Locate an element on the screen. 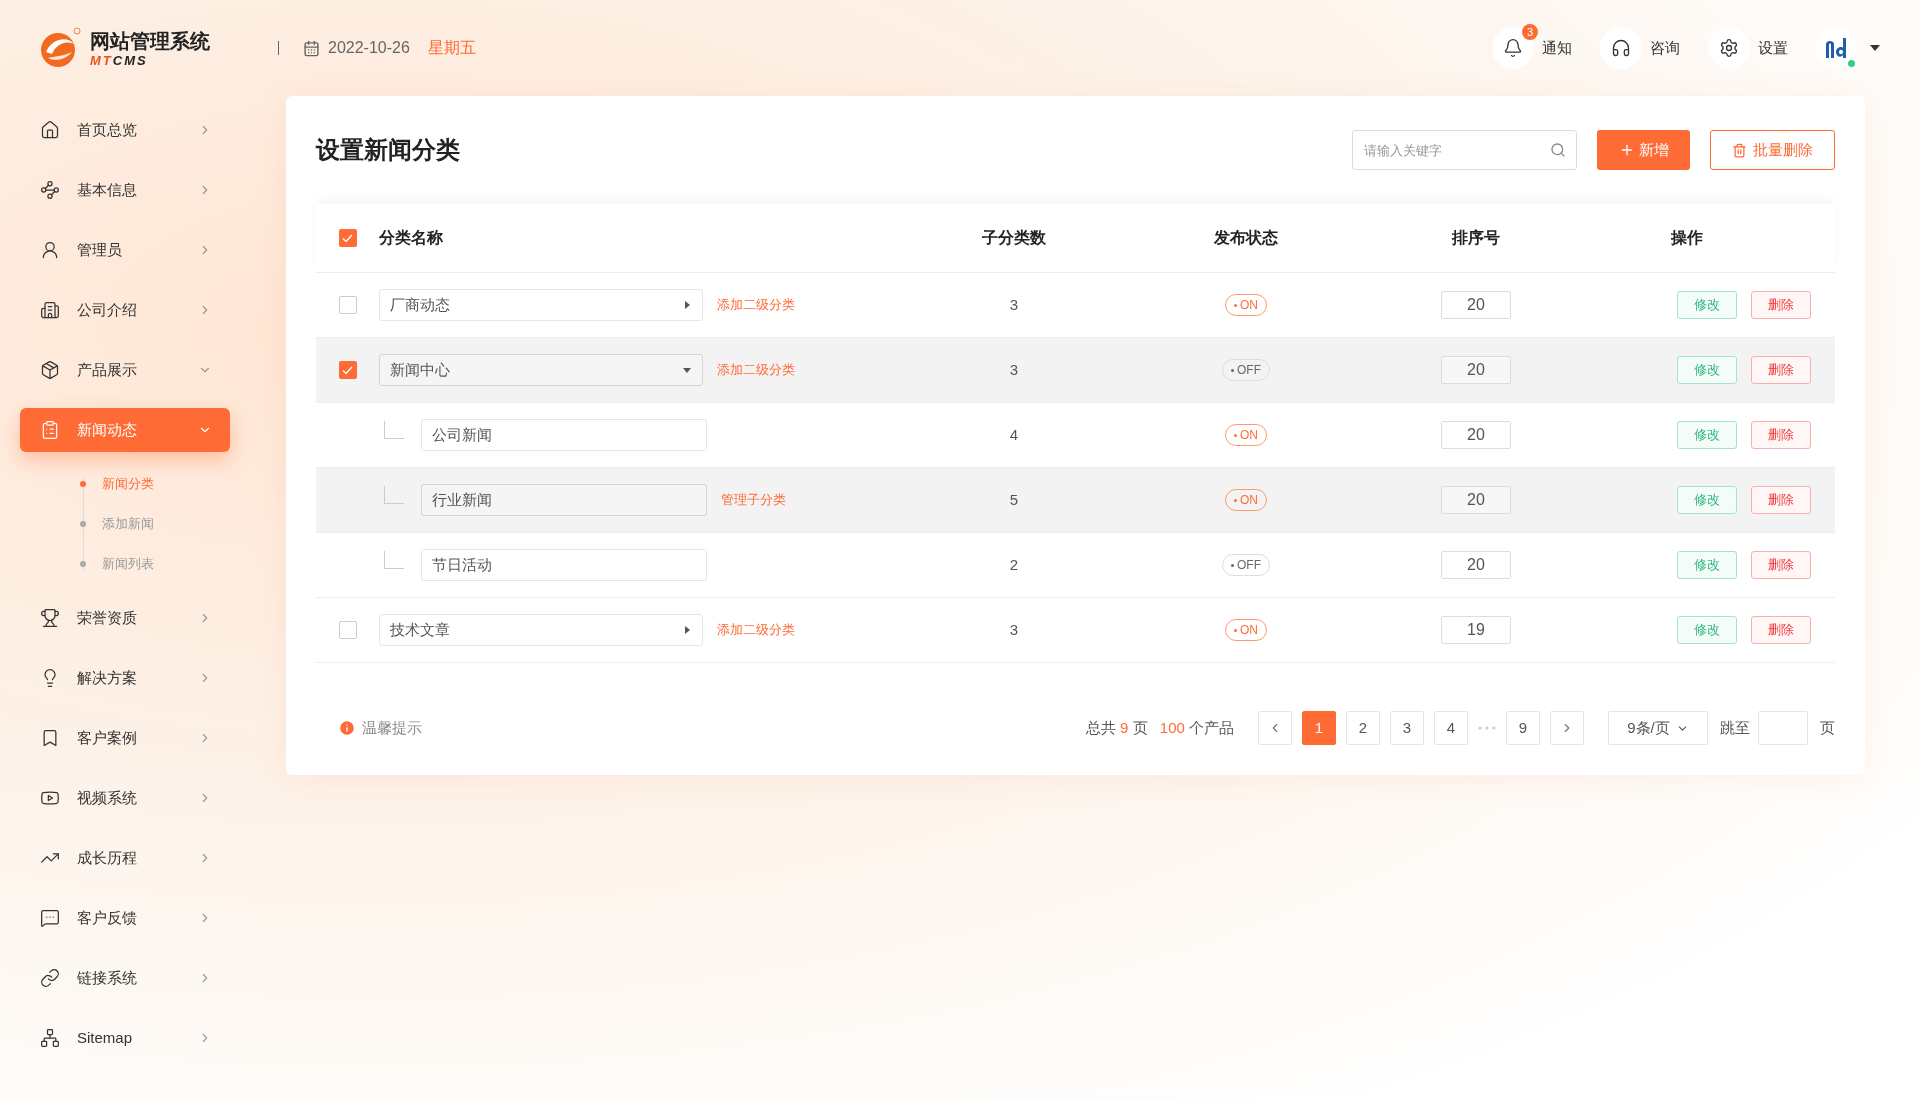  page-button: 4 is located at coordinates (1451, 728).